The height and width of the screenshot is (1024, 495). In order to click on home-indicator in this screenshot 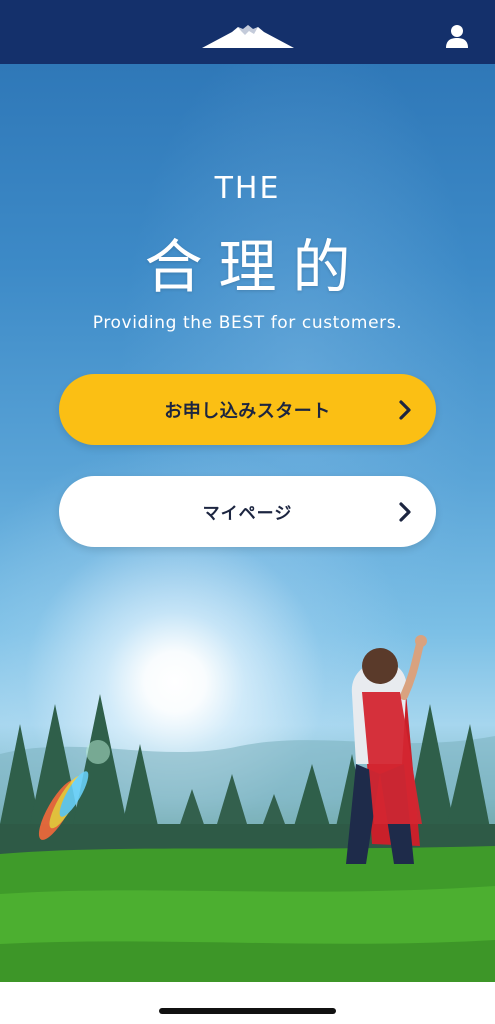, I will do `click(247, 1011)`.